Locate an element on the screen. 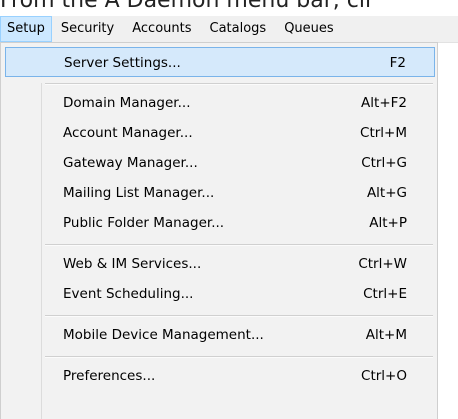 The height and width of the screenshot is (419, 458). menu-item-event-scheduling: Event Scheduling... Ctrl+E is located at coordinates (220, 294).